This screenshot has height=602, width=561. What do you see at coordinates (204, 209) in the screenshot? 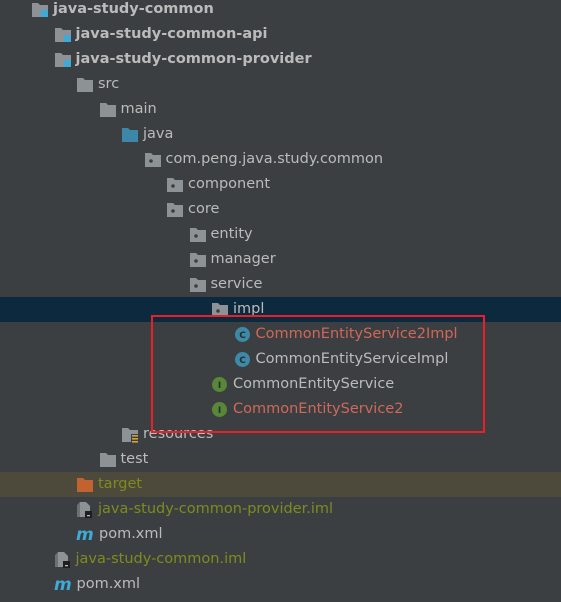
I see `tree-item-label: core` at bounding box center [204, 209].